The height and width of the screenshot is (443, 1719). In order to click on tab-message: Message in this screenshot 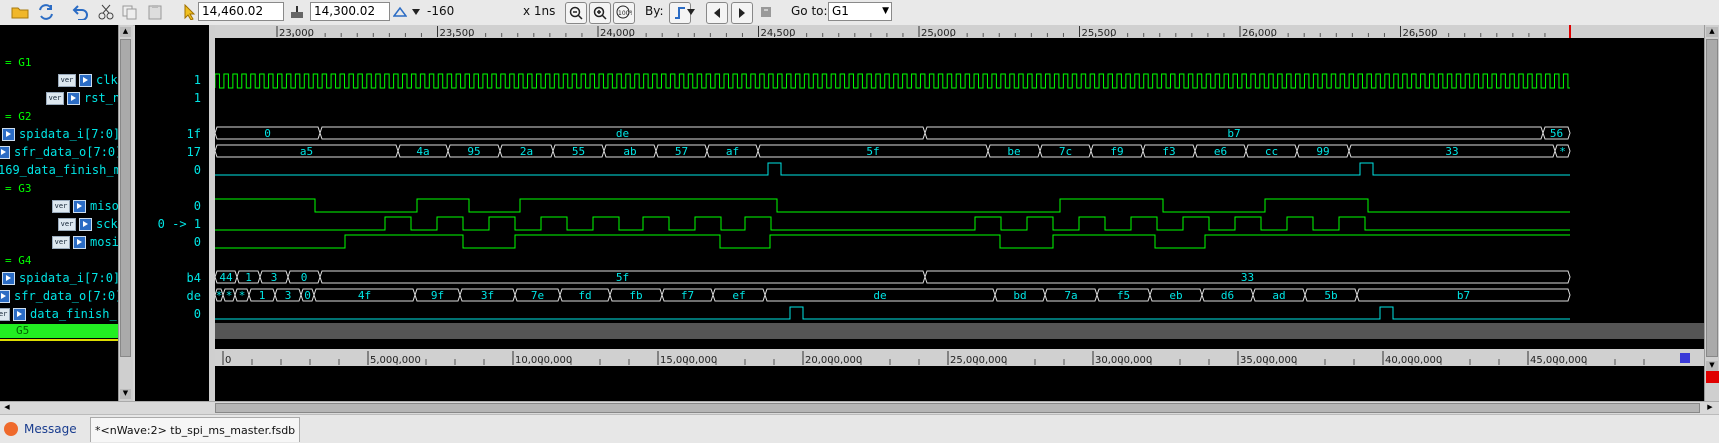, I will do `click(45, 429)`.